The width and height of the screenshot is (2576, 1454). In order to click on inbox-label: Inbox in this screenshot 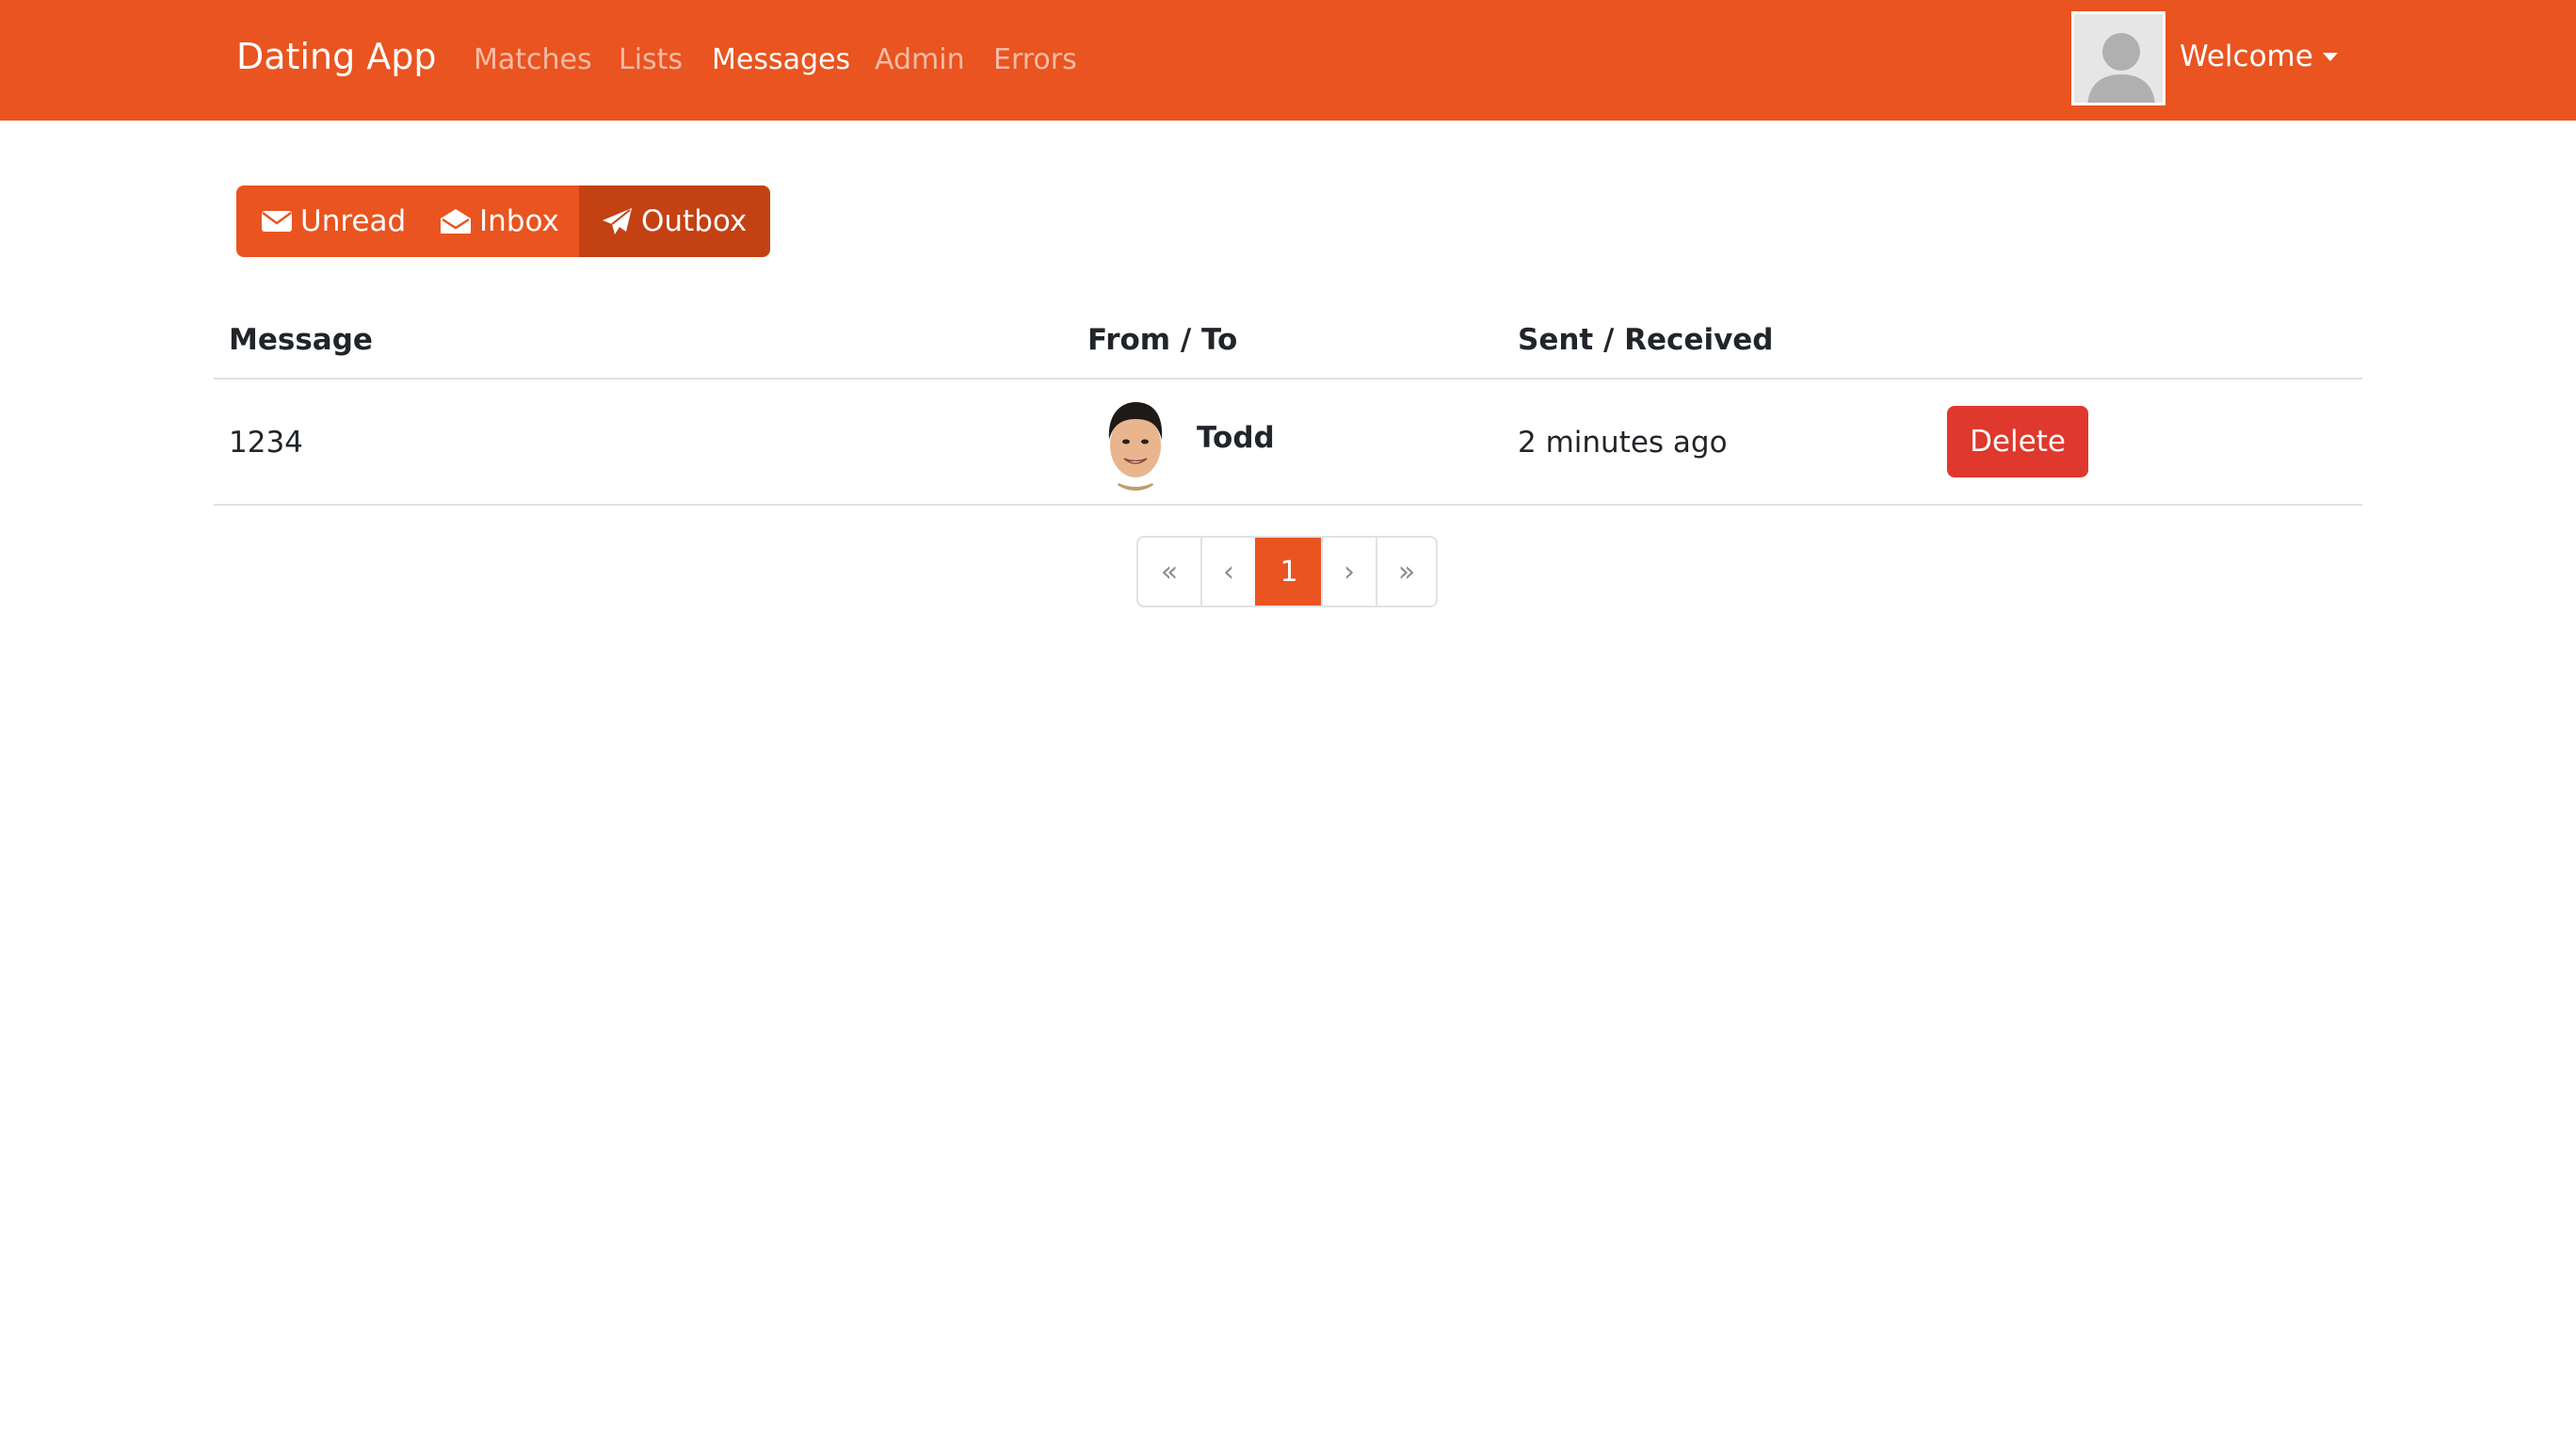, I will do `click(519, 221)`.